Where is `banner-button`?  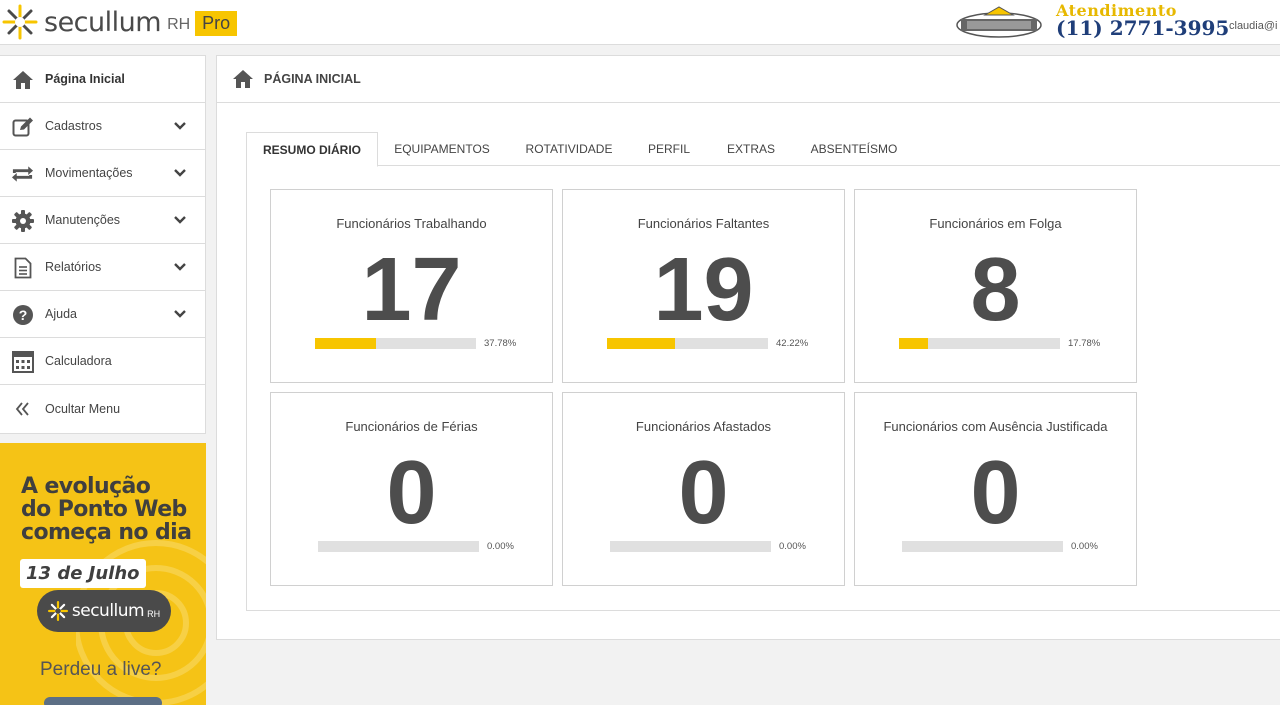
banner-button is located at coordinates (103, 701).